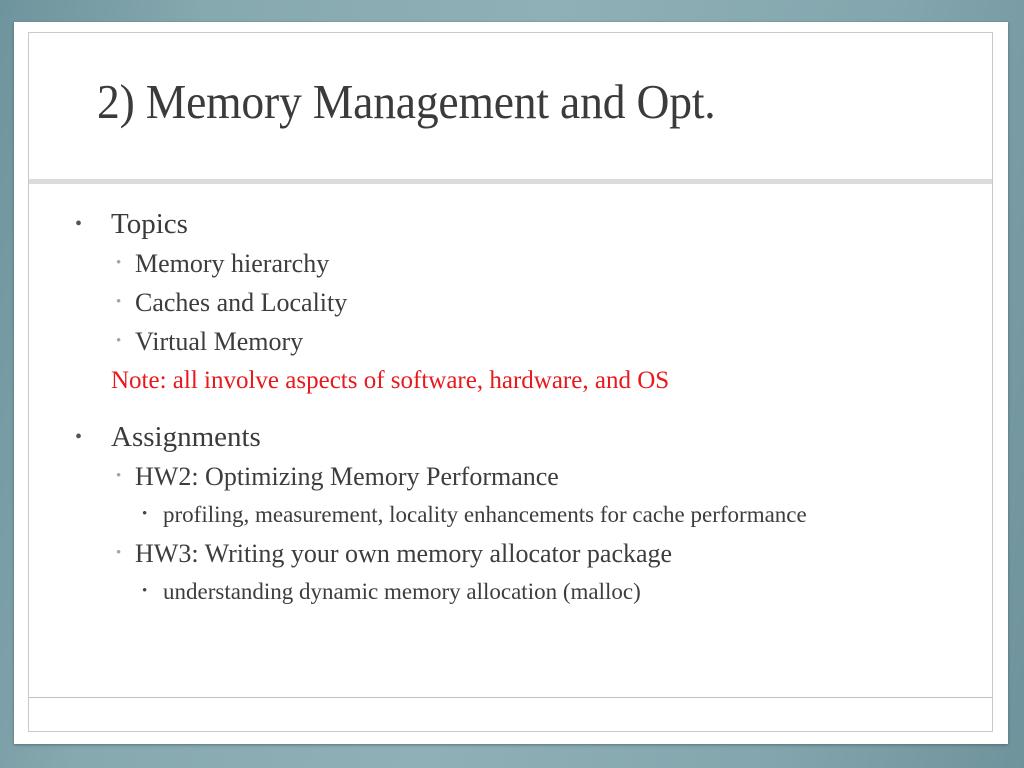  Describe the element at coordinates (510, 302) in the screenshot. I see `bullet-item-level2: • Caches and Locality` at that location.